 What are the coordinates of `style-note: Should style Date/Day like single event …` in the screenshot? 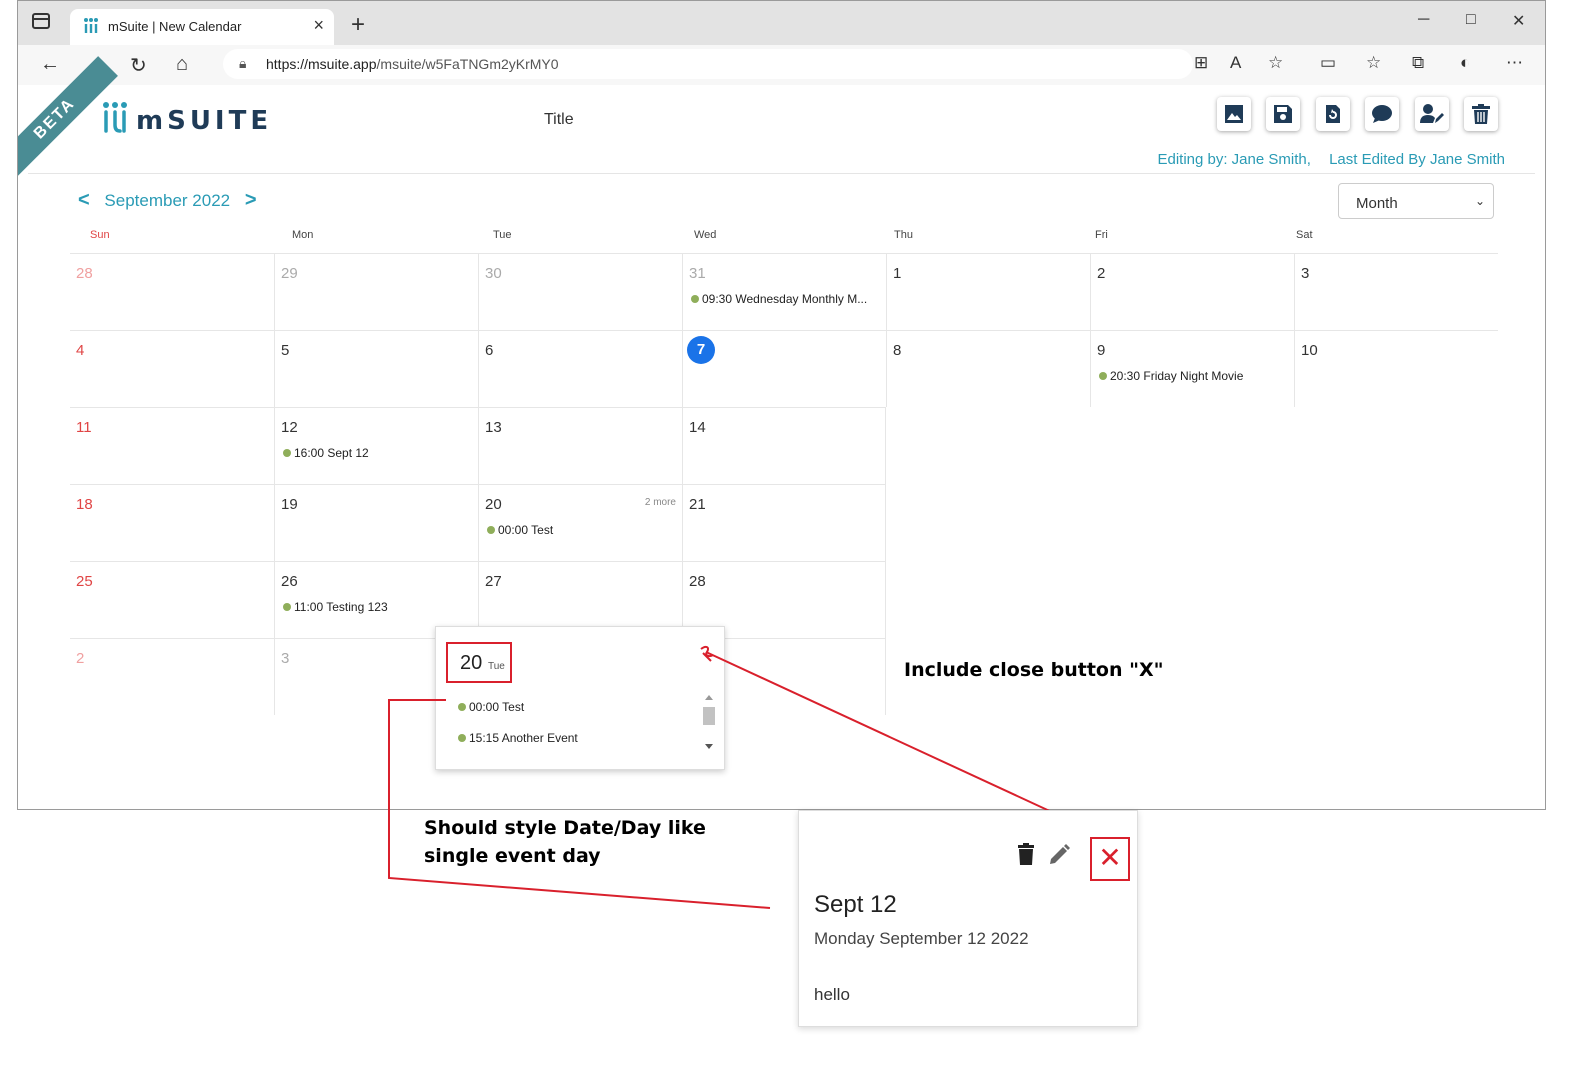 It's located at (565, 842).